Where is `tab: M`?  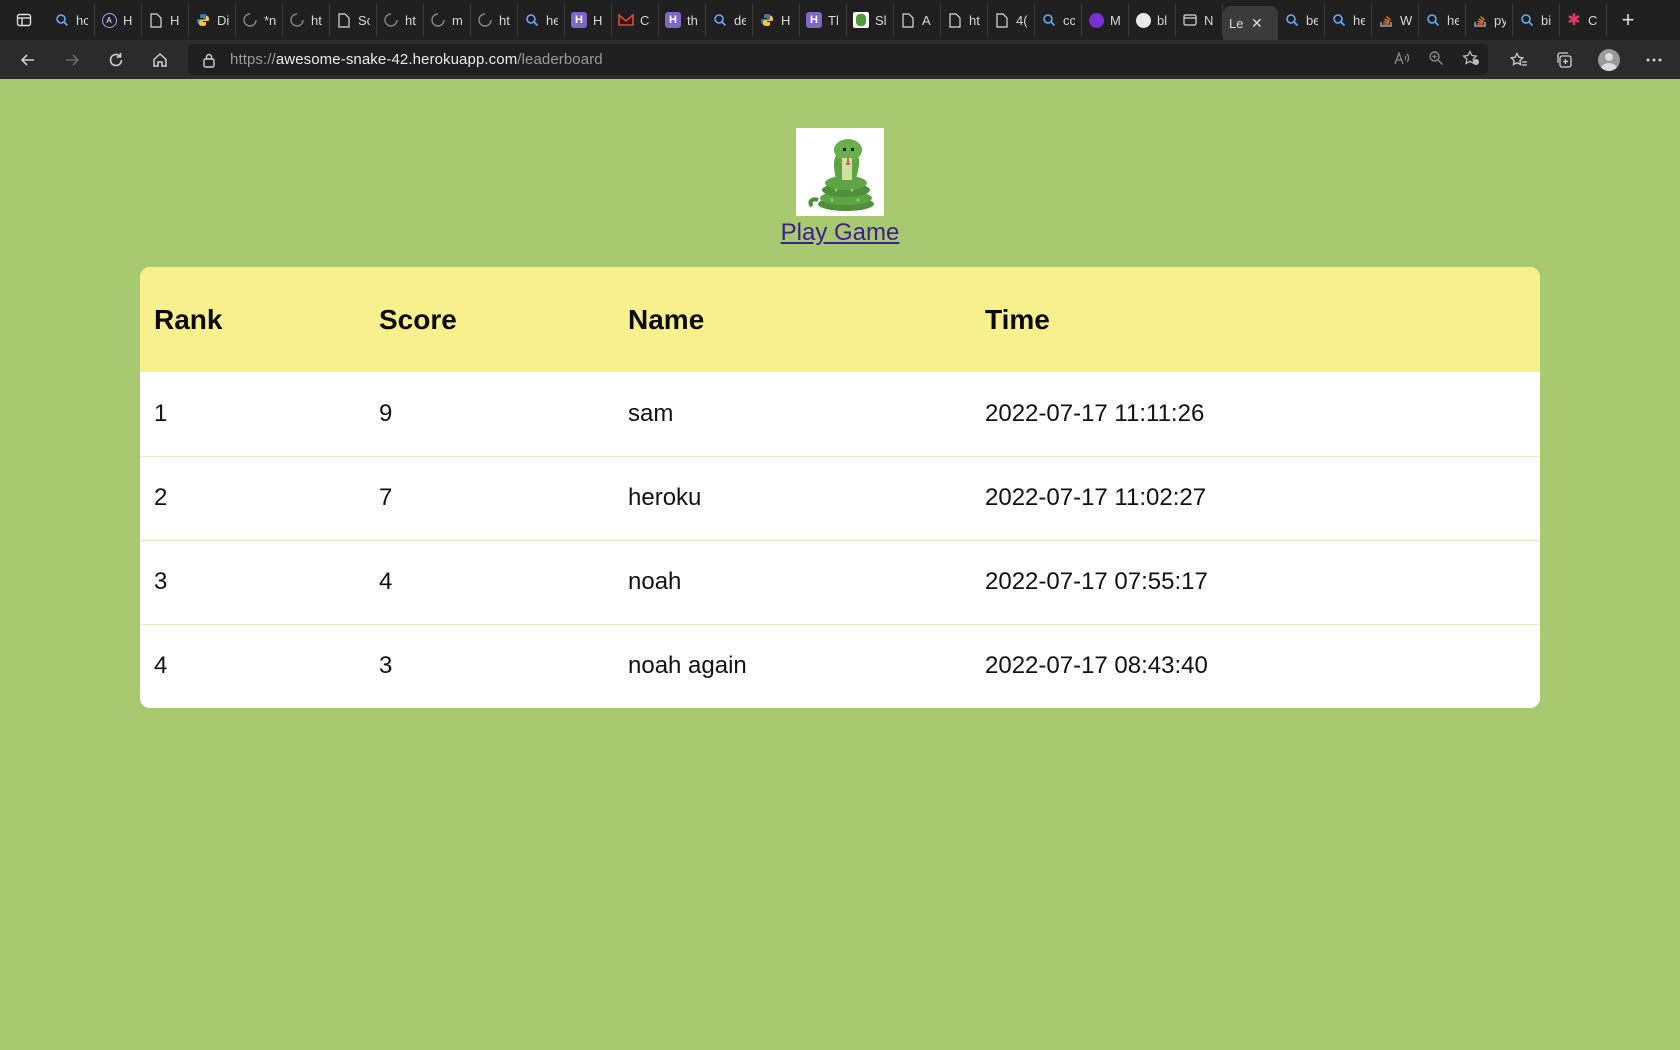 tab: M is located at coordinates (1105, 20).